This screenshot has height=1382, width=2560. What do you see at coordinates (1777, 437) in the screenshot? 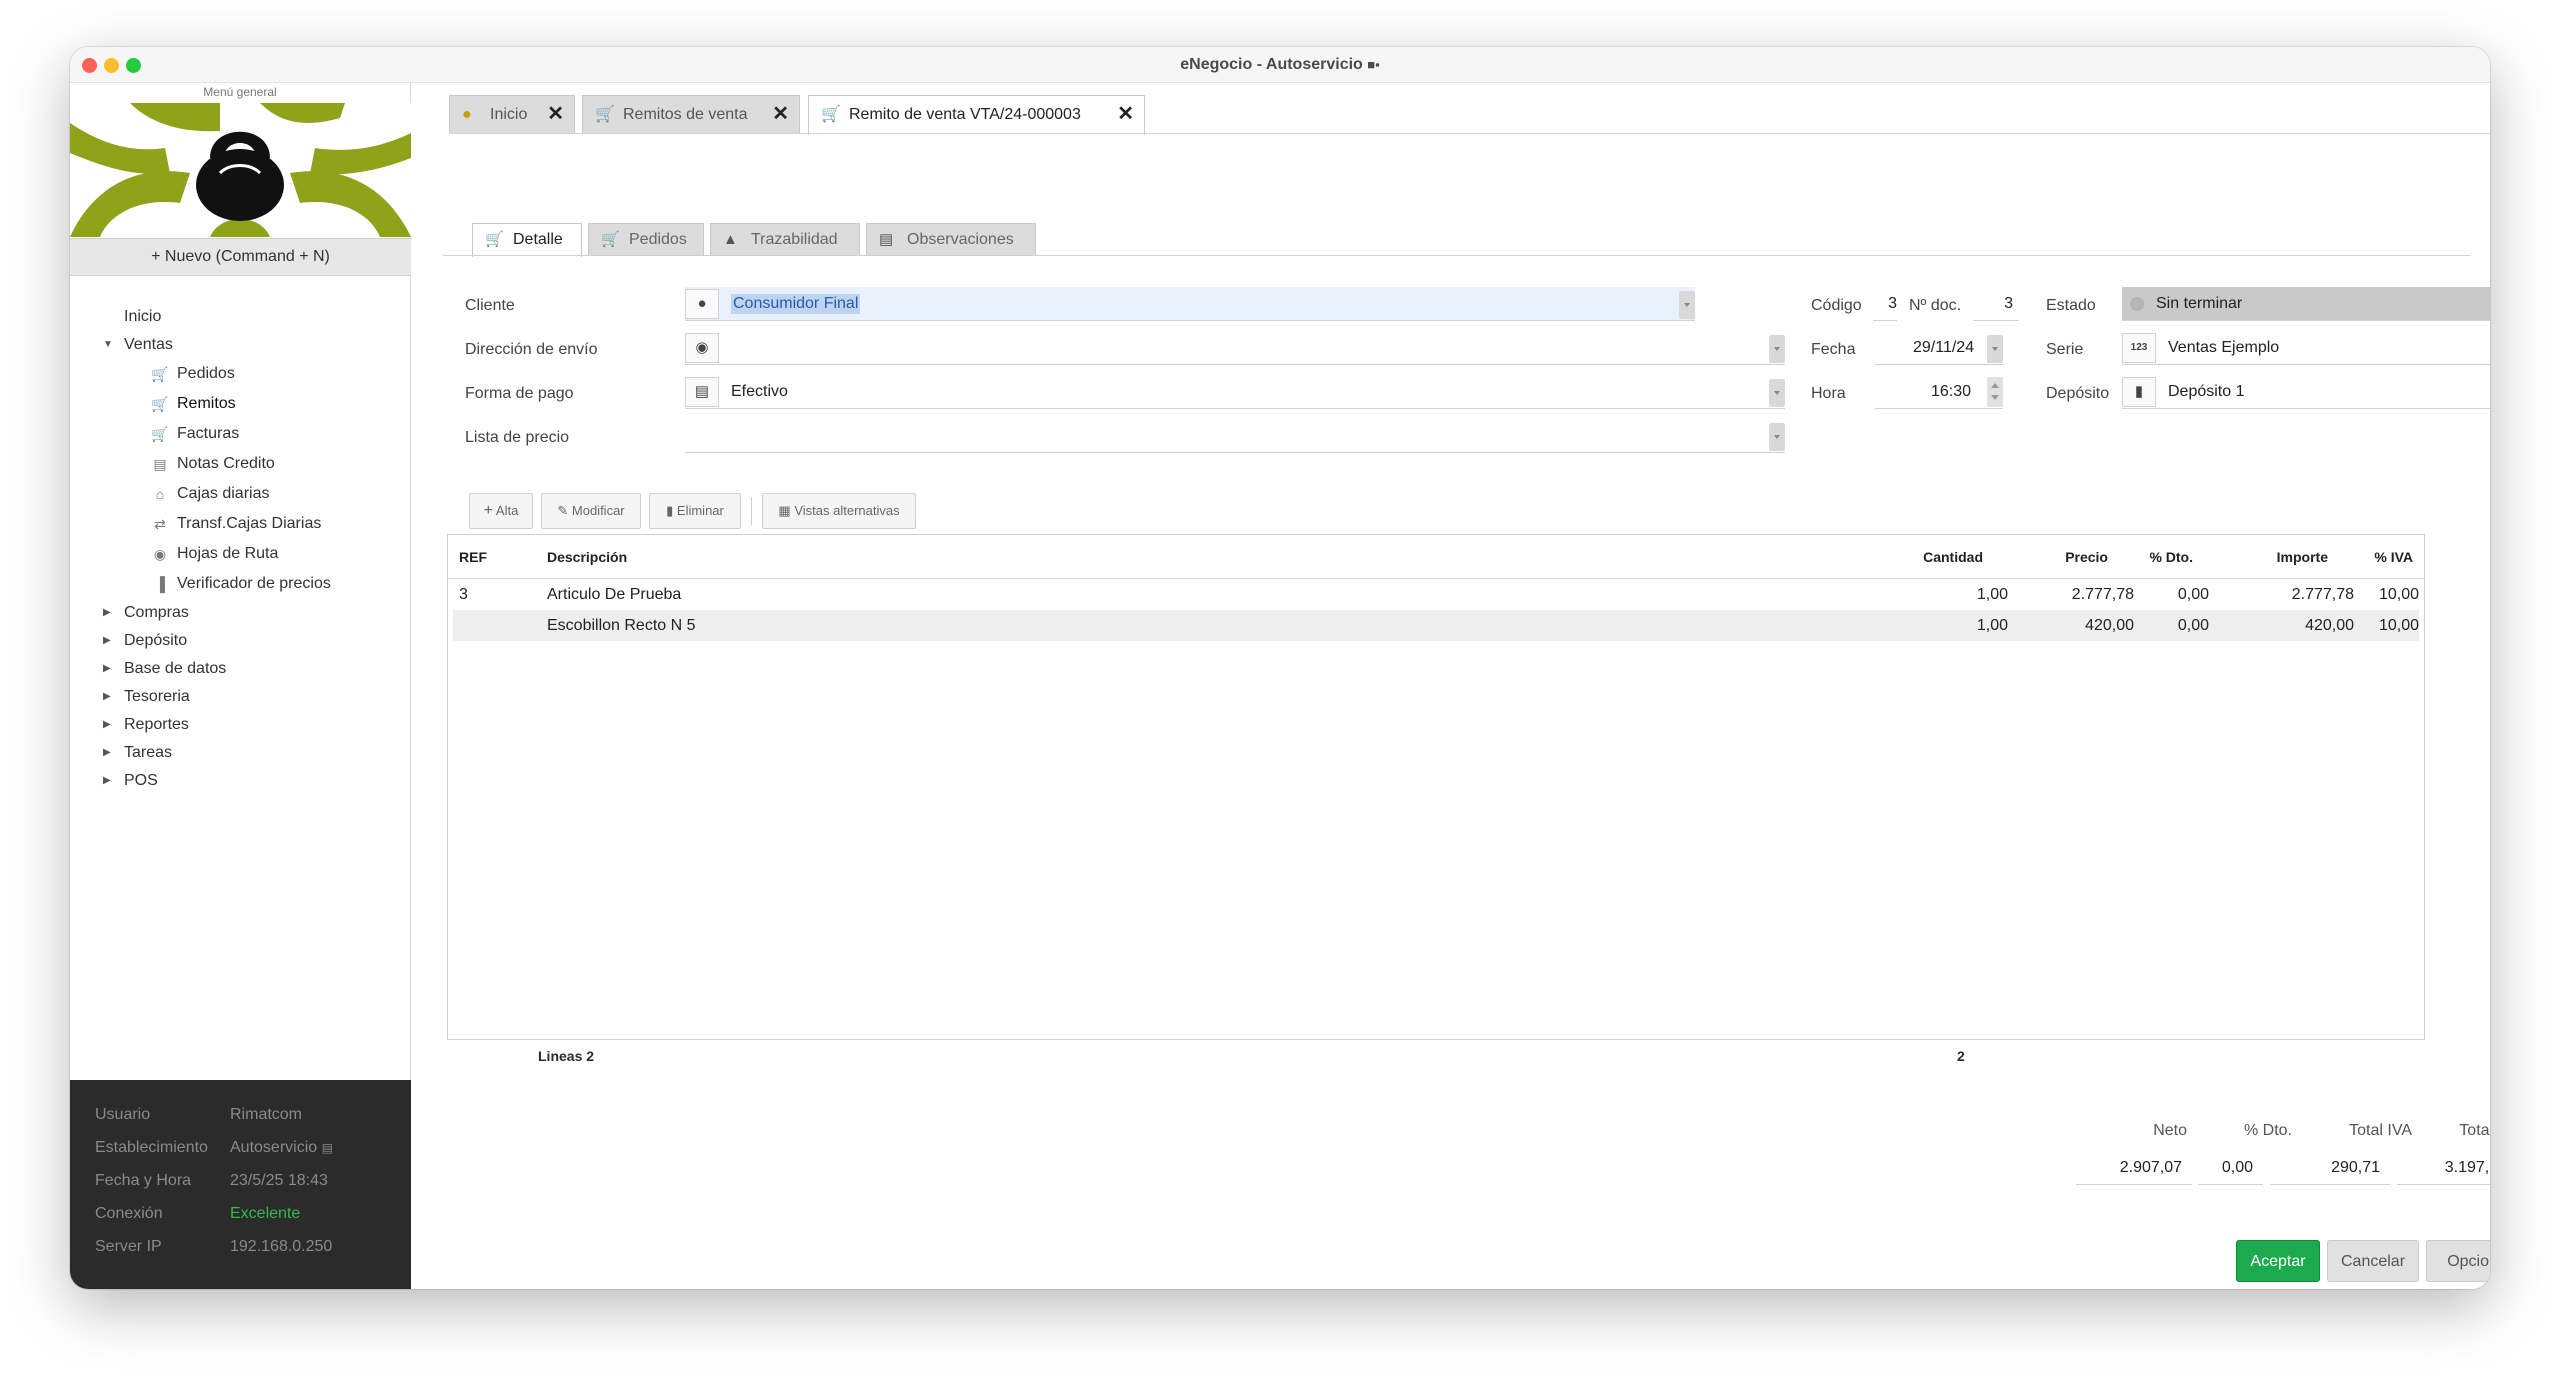
I see `lista-precio-dropdown-icon` at bounding box center [1777, 437].